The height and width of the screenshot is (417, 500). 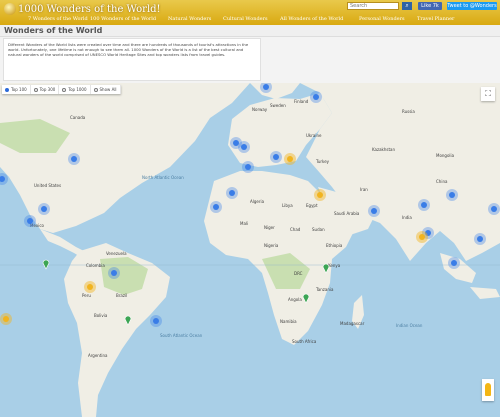 What do you see at coordinates (59, 19) in the screenshot?
I see `nav-7-wonders: 7 Wonders of the World` at bounding box center [59, 19].